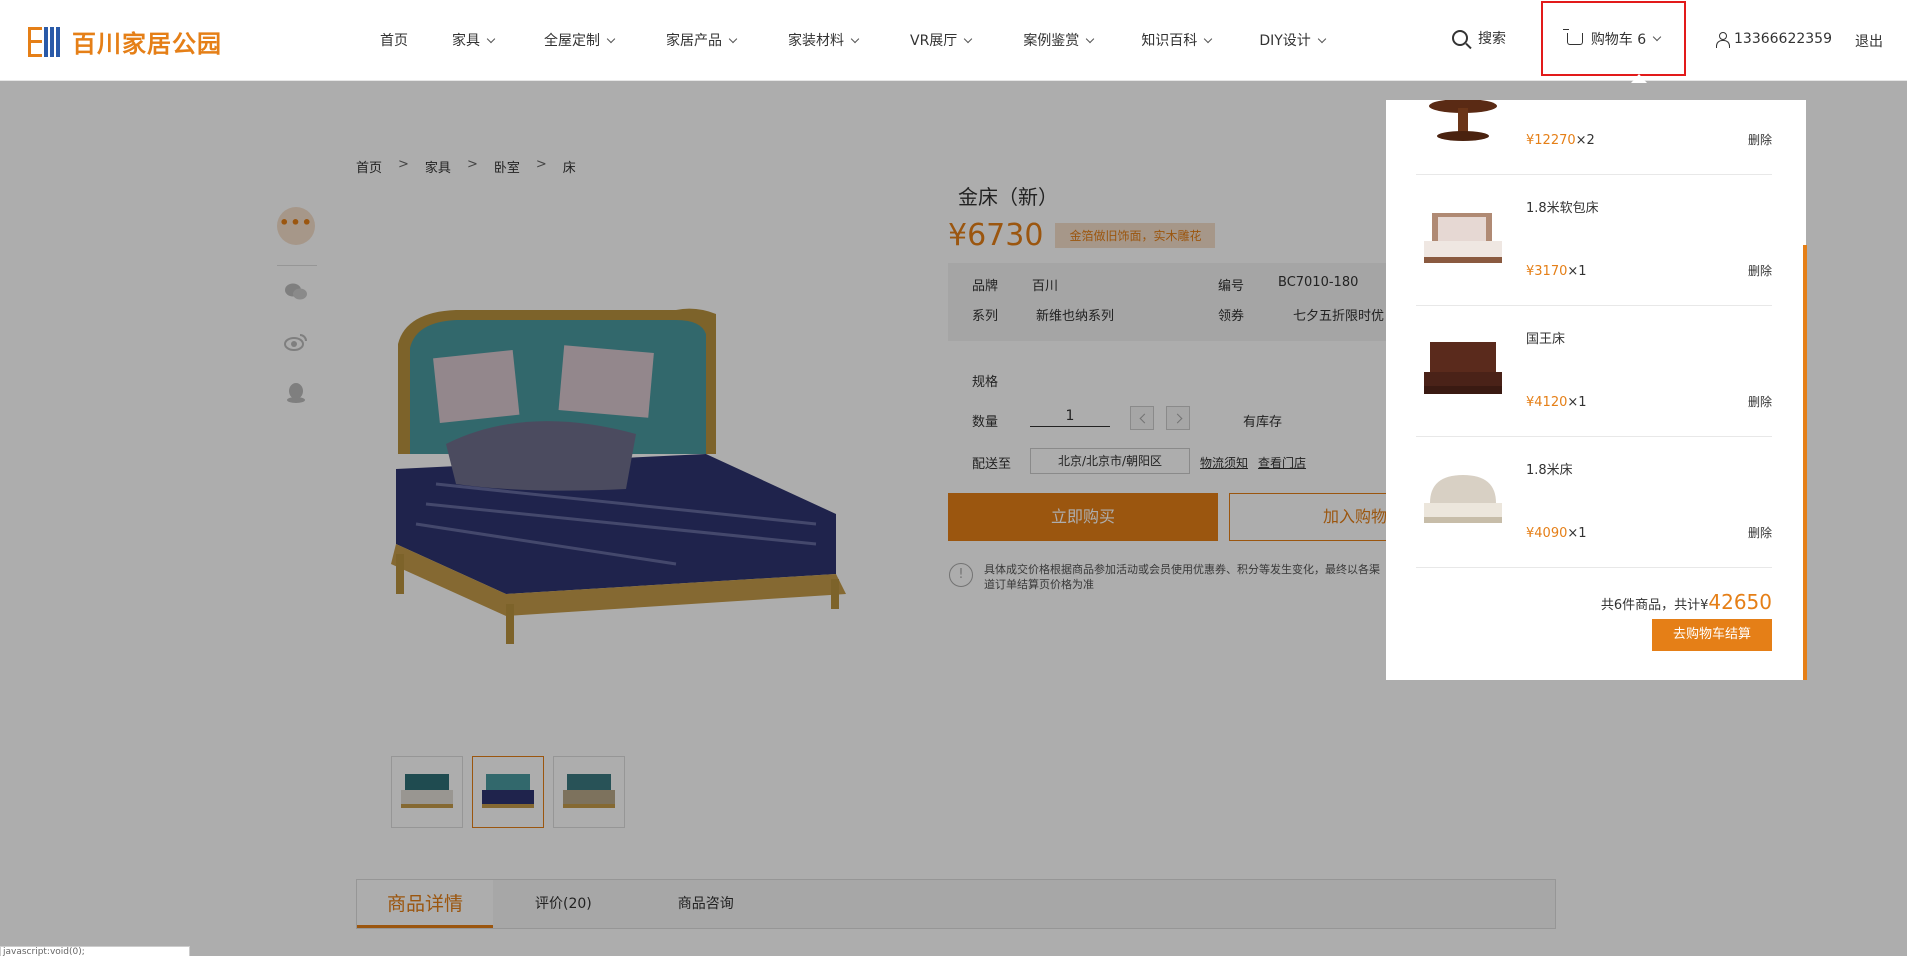 The width and height of the screenshot is (1907, 956). What do you see at coordinates (1293, 40) in the screenshot?
I see `nav-item-diy: DIY设计` at bounding box center [1293, 40].